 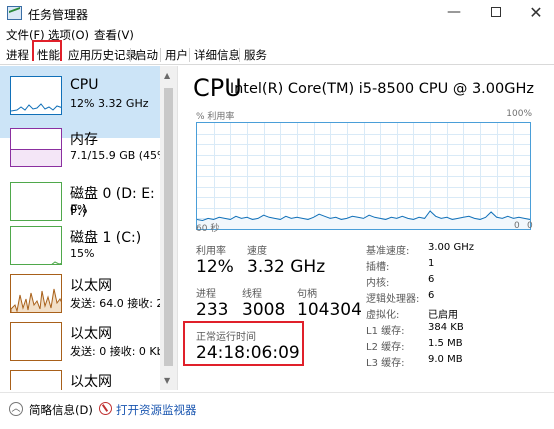 I want to click on resource-detail: 15%, so click(x=82, y=253).